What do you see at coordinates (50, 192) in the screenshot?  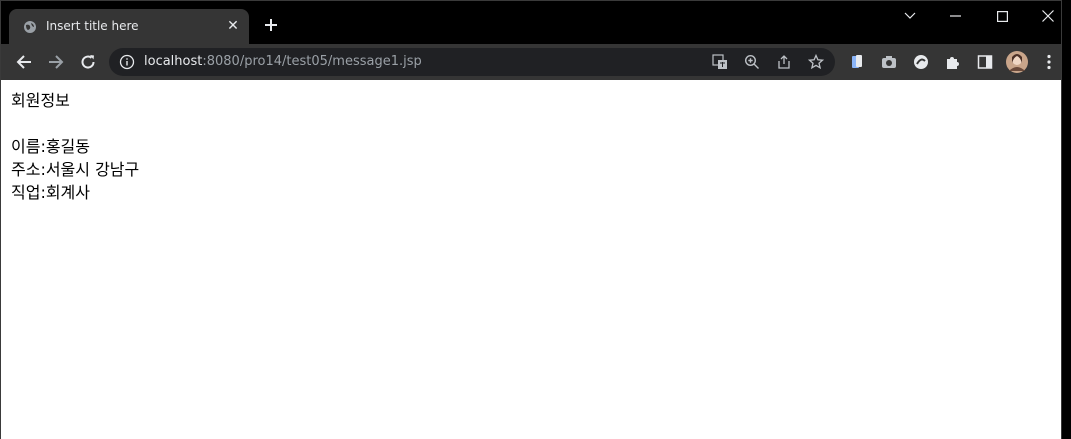 I see `info-job: 직업:회계사` at bounding box center [50, 192].